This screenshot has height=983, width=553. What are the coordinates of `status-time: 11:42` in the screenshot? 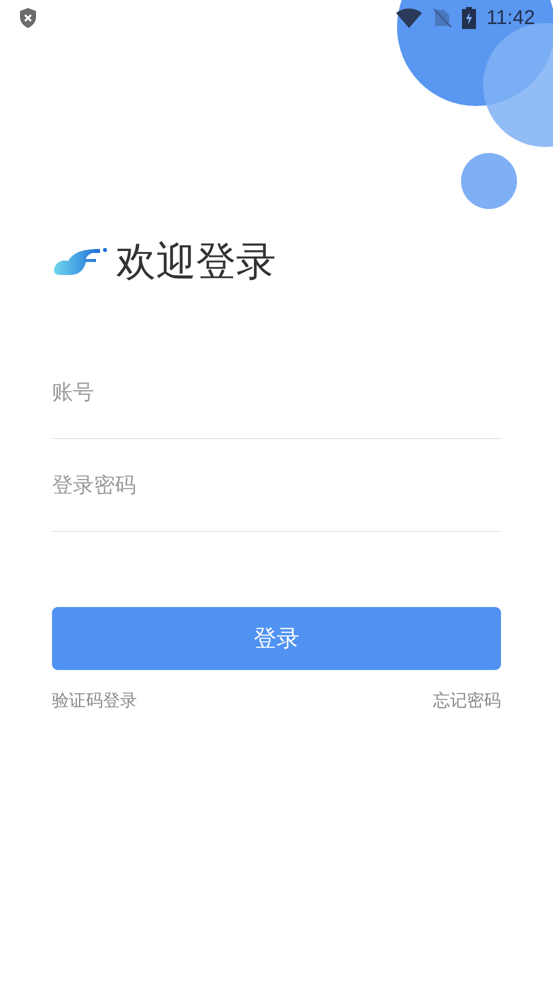 It's located at (510, 18).